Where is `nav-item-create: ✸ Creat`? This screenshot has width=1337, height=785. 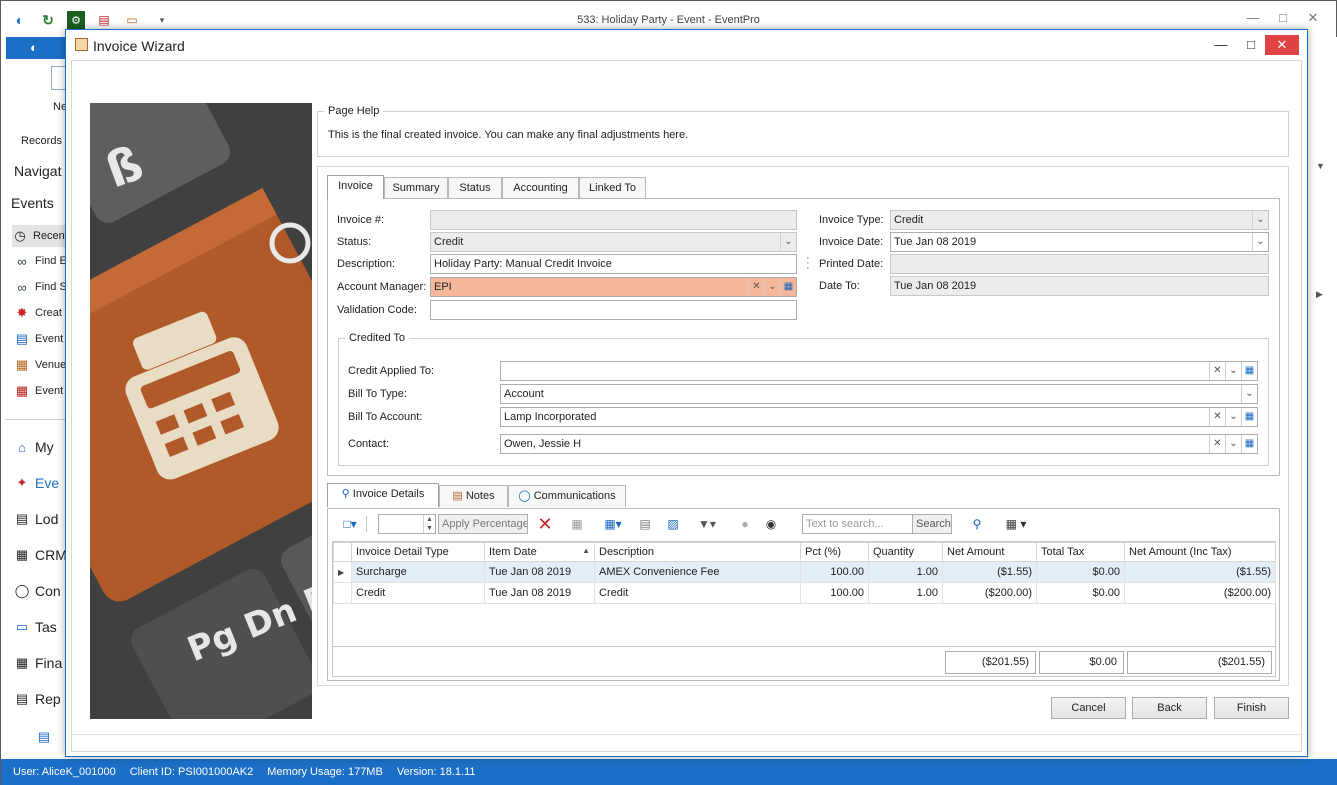 nav-item-create: ✸ Creat is located at coordinates (38, 313).